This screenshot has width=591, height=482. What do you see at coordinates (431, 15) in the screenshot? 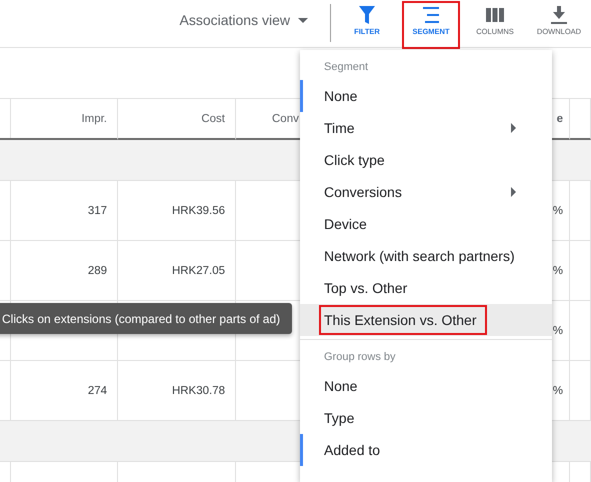
I see `segment-icon` at bounding box center [431, 15].